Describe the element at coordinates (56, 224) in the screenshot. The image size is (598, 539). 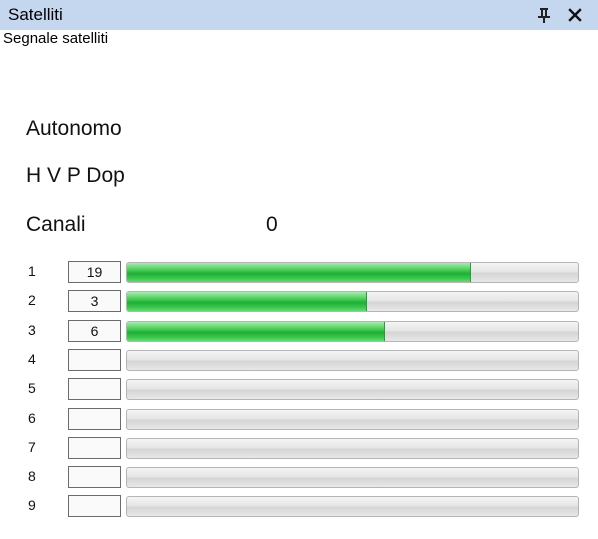
I see `channels-label: Canali` at that location.